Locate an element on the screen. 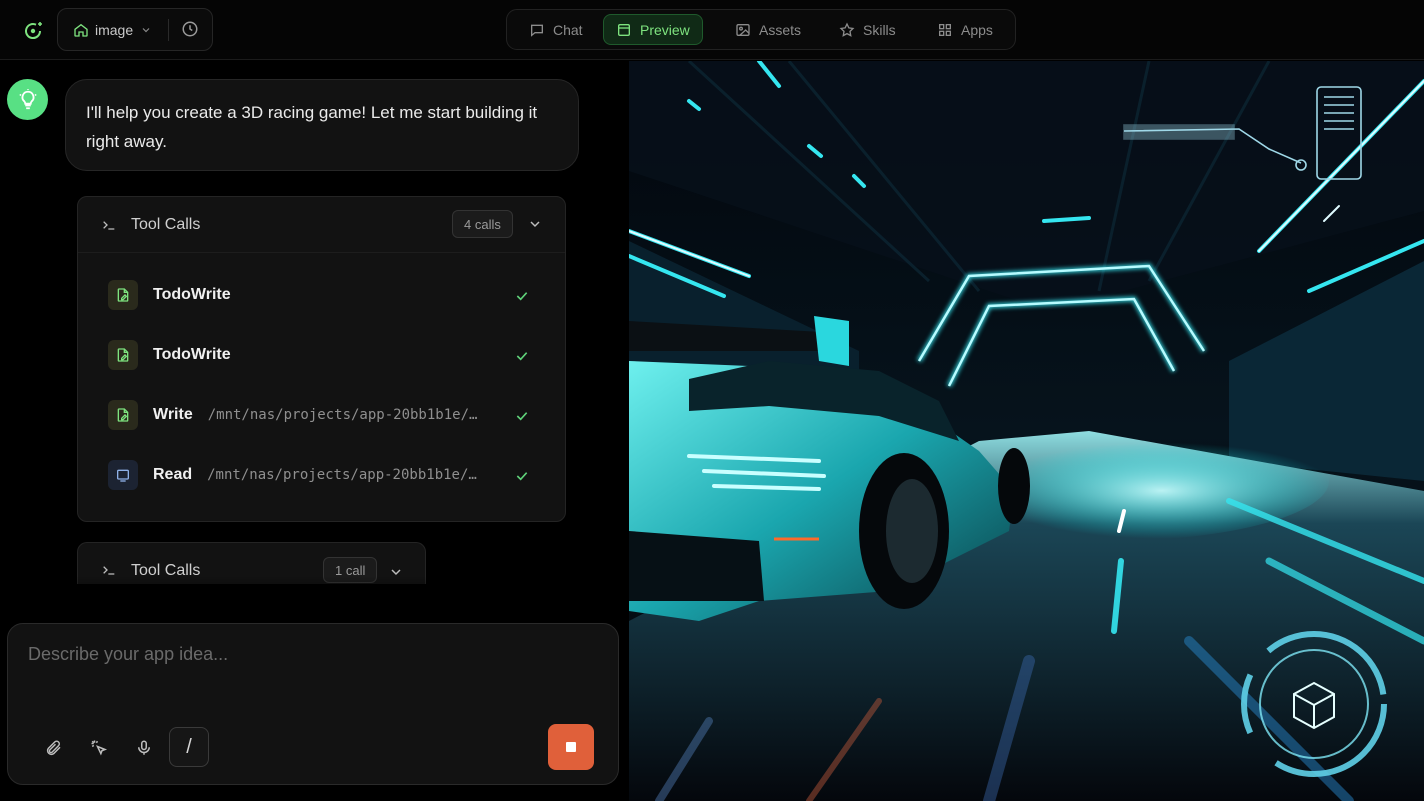 The height and width of the screenshot is (801, 1424). tool-name: Read is located at coordinates (173, 474).